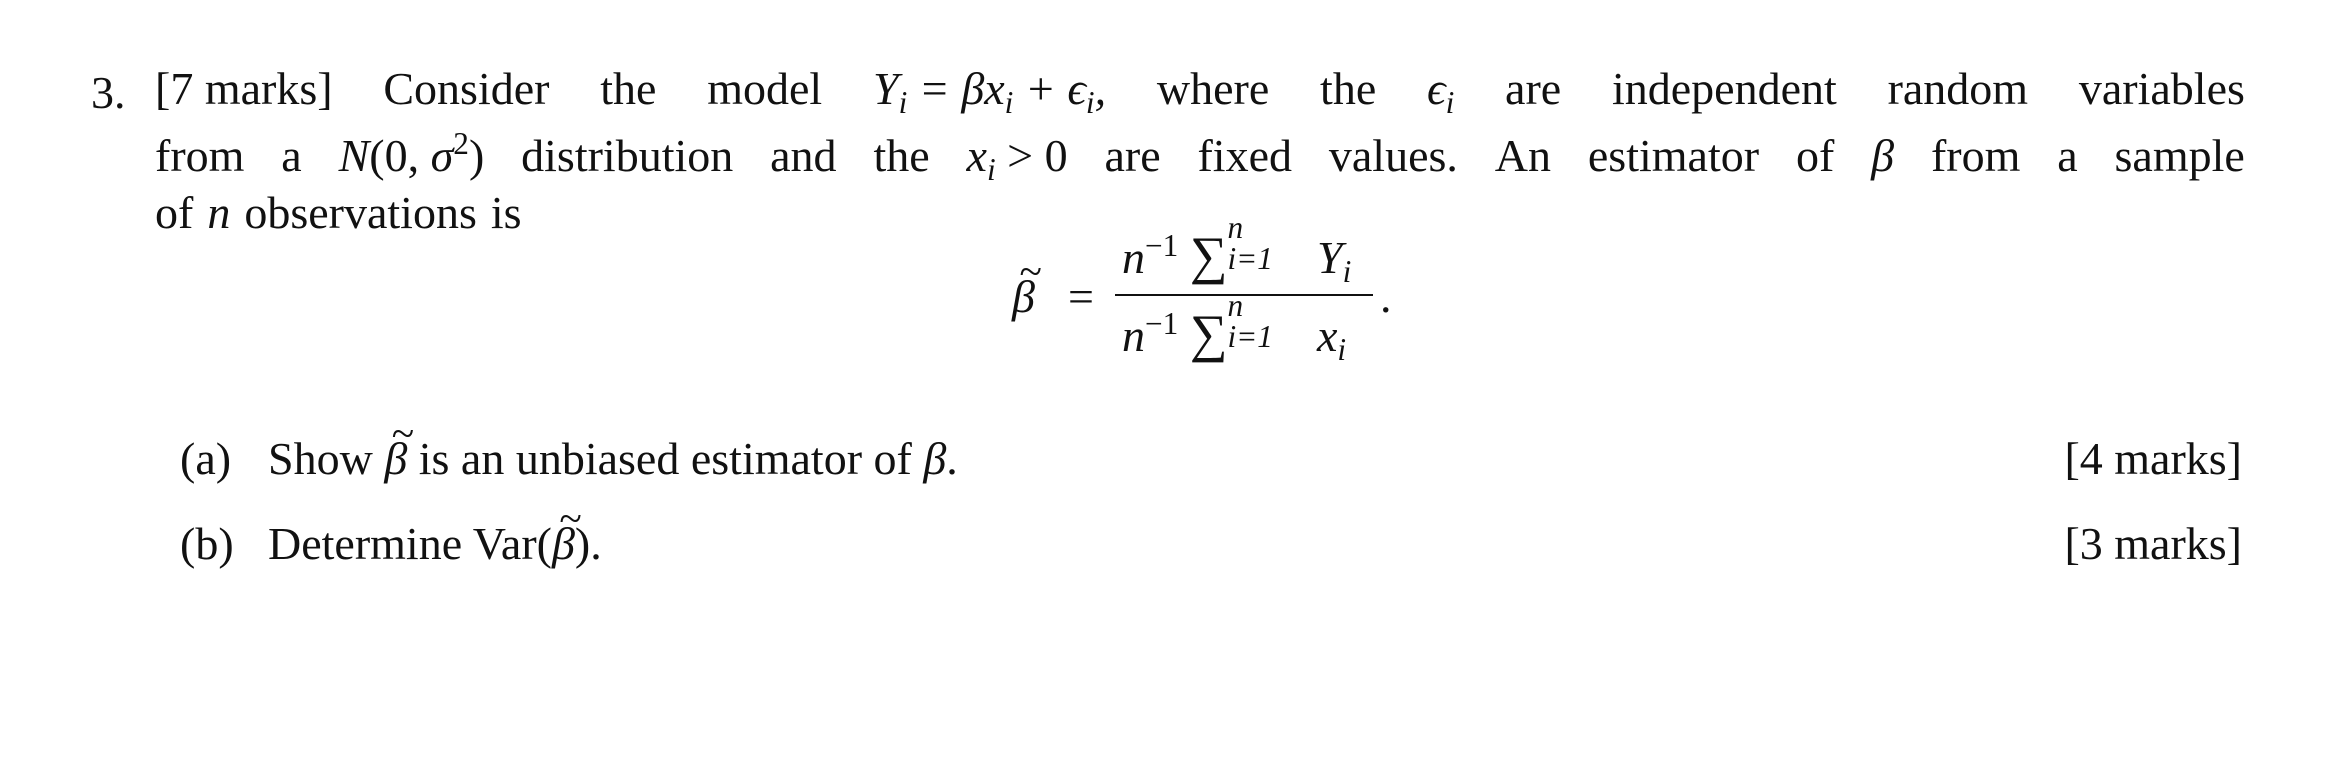 Image resolution: width=2329 pixels, height=757 pixels. What do you see at coordinates (1883, 156) in the screenshot?
I see `beta-symbol: β` at bounding box center [1883, 156].